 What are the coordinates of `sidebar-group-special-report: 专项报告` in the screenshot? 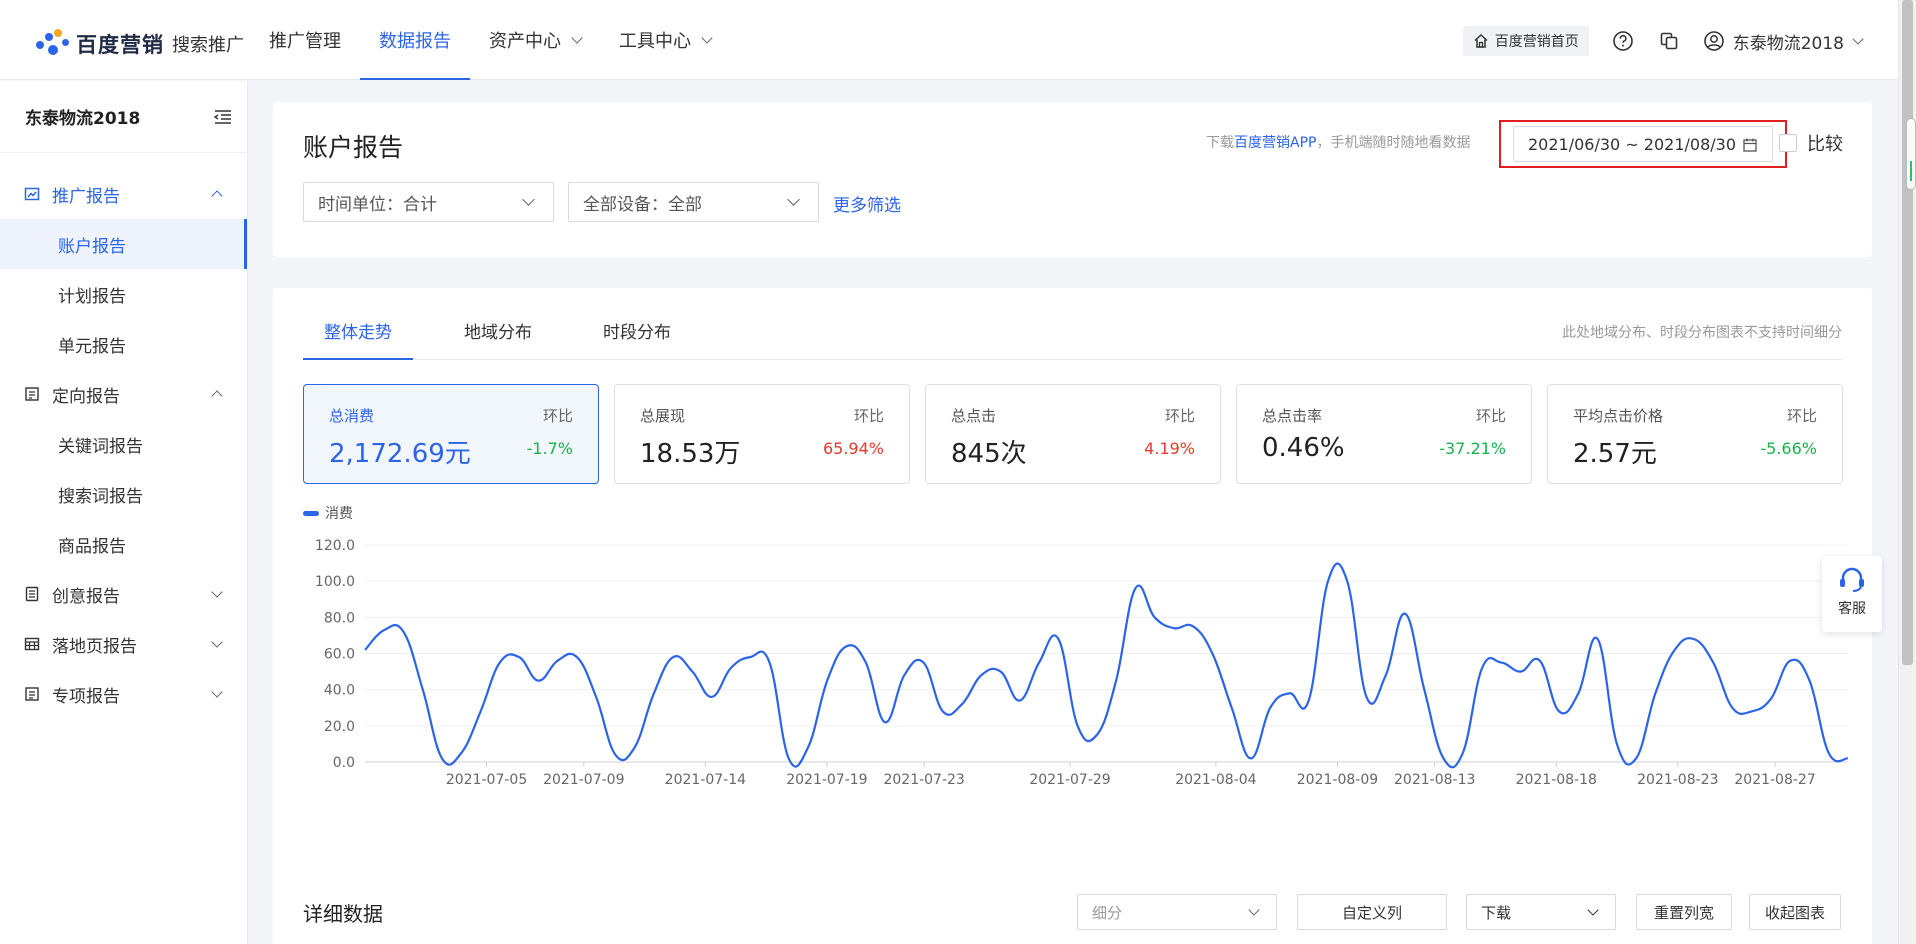 It's located at (123, 694).